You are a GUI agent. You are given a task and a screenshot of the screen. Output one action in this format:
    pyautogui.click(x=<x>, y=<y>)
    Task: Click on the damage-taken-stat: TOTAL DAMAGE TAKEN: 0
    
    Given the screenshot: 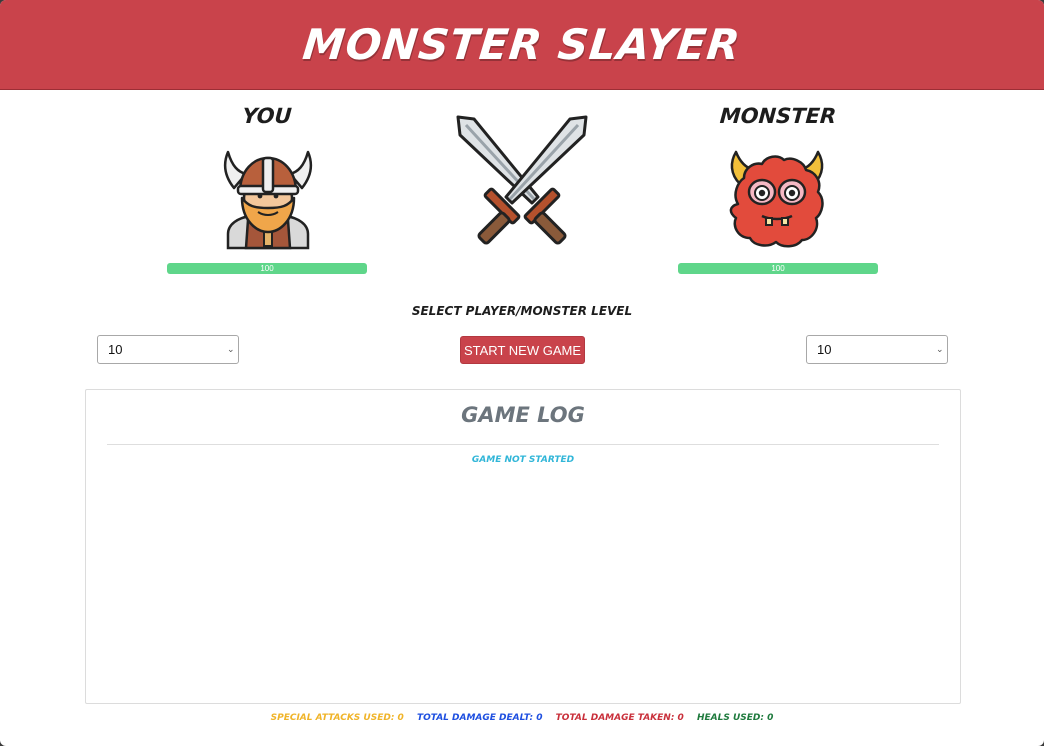 What is the action you would take?
    pyautogui.click(x=619, y=718)
    